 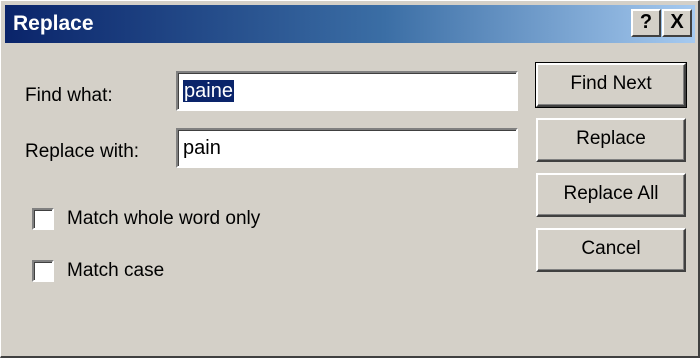 What do you see at coordinates (611, 250) in the screenshot?
I see `cancel-button: Cancel` at bounding box center [611, 250].